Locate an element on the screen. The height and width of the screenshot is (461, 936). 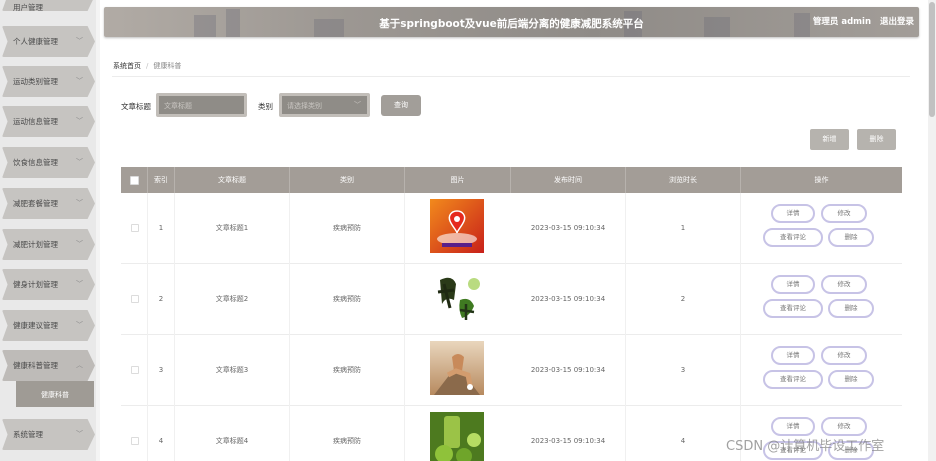
sidebar-item-user-management: 用户管理 is located at coordinates (48, 5).